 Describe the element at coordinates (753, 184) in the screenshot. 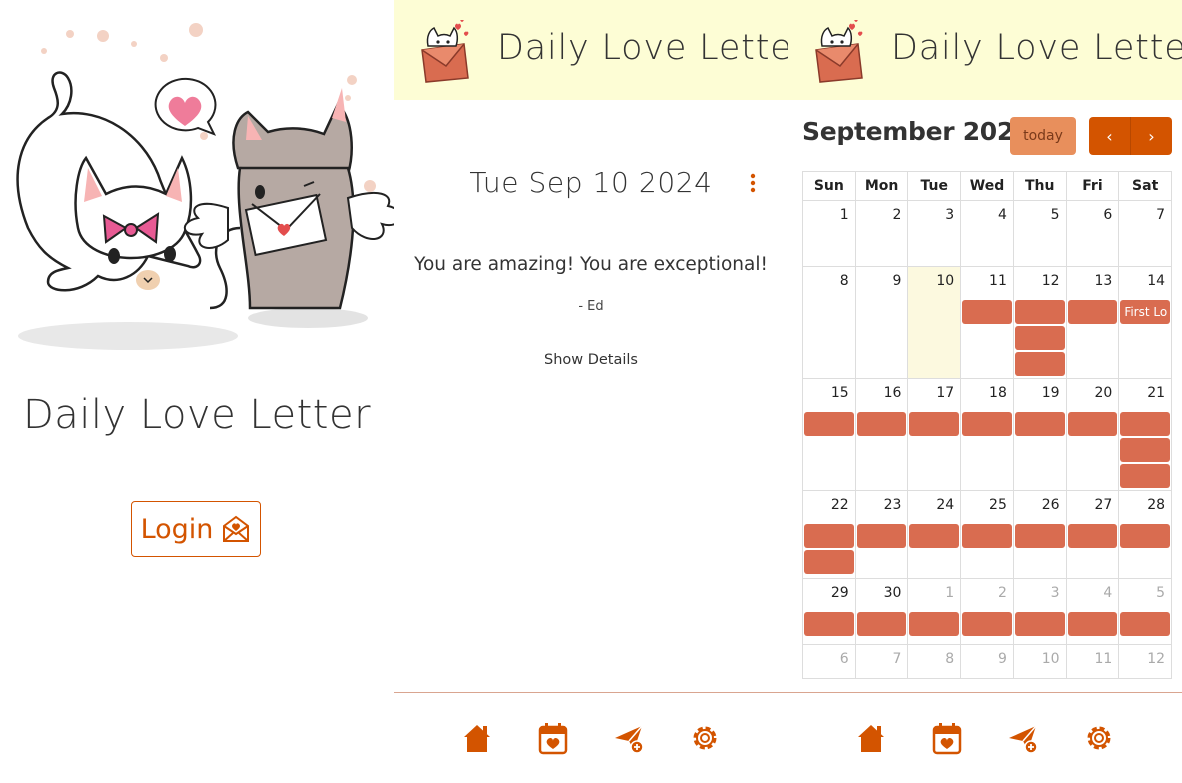

I see `more-options-icon` at that location.